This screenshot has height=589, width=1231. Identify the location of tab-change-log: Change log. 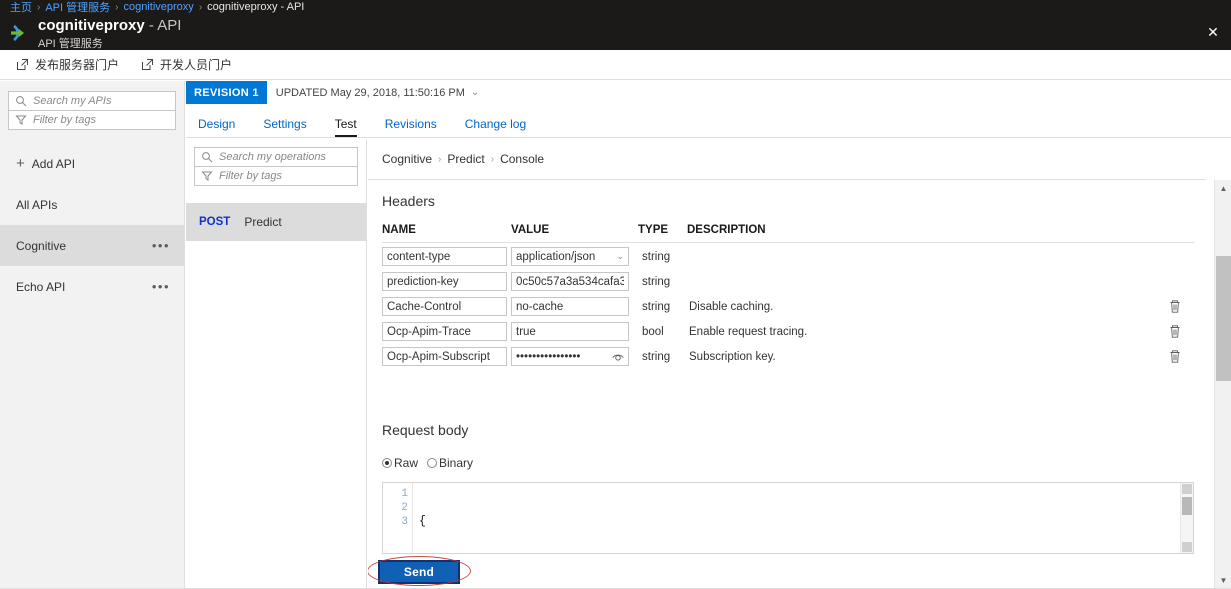
(495, 127).